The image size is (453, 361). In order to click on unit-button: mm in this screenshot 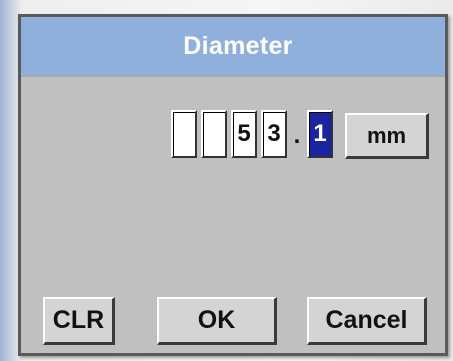, I will do `click(387, 136)`.